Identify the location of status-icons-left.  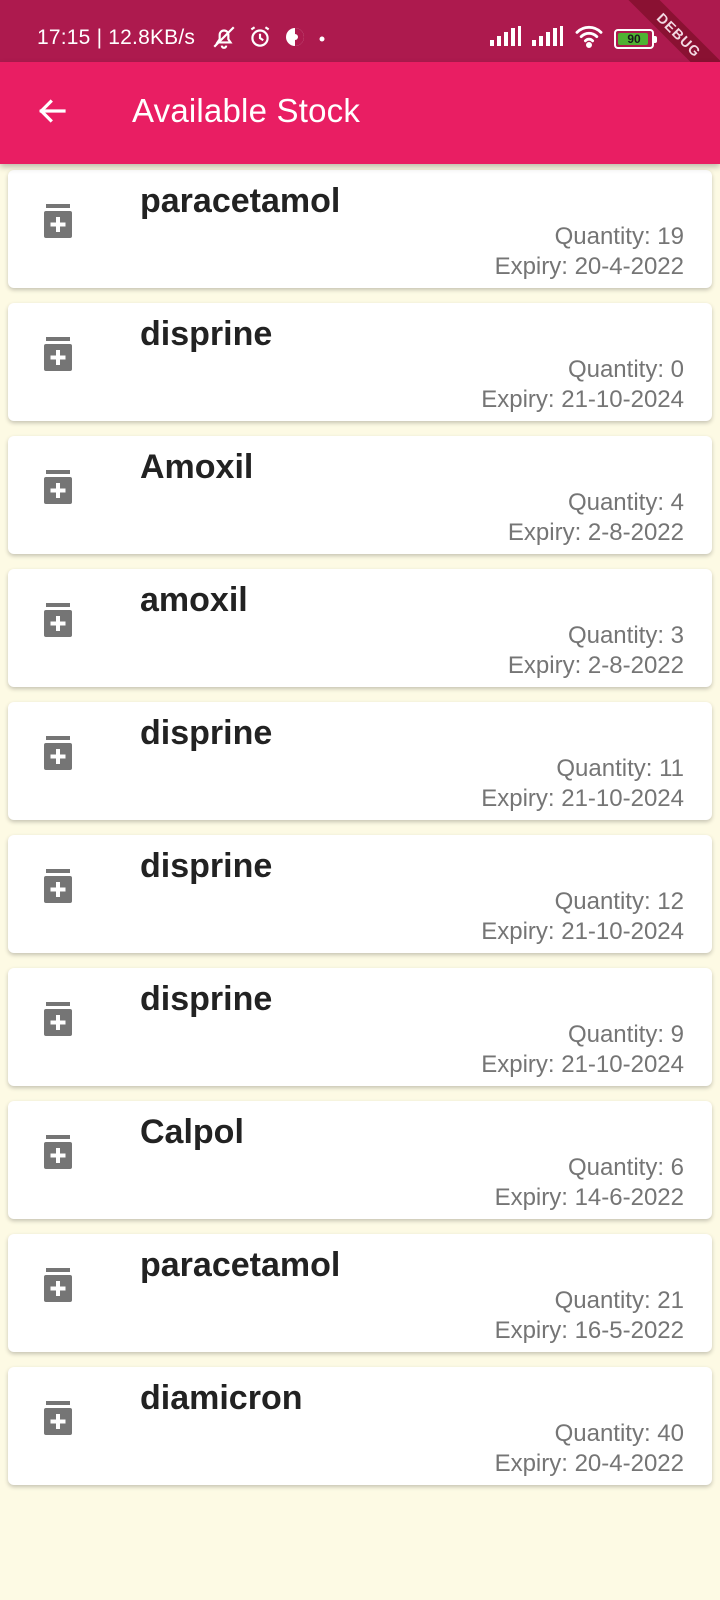
(269, 39).